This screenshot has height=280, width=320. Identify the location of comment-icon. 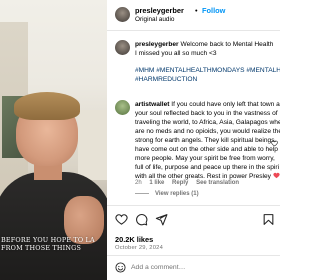
(141, 219).